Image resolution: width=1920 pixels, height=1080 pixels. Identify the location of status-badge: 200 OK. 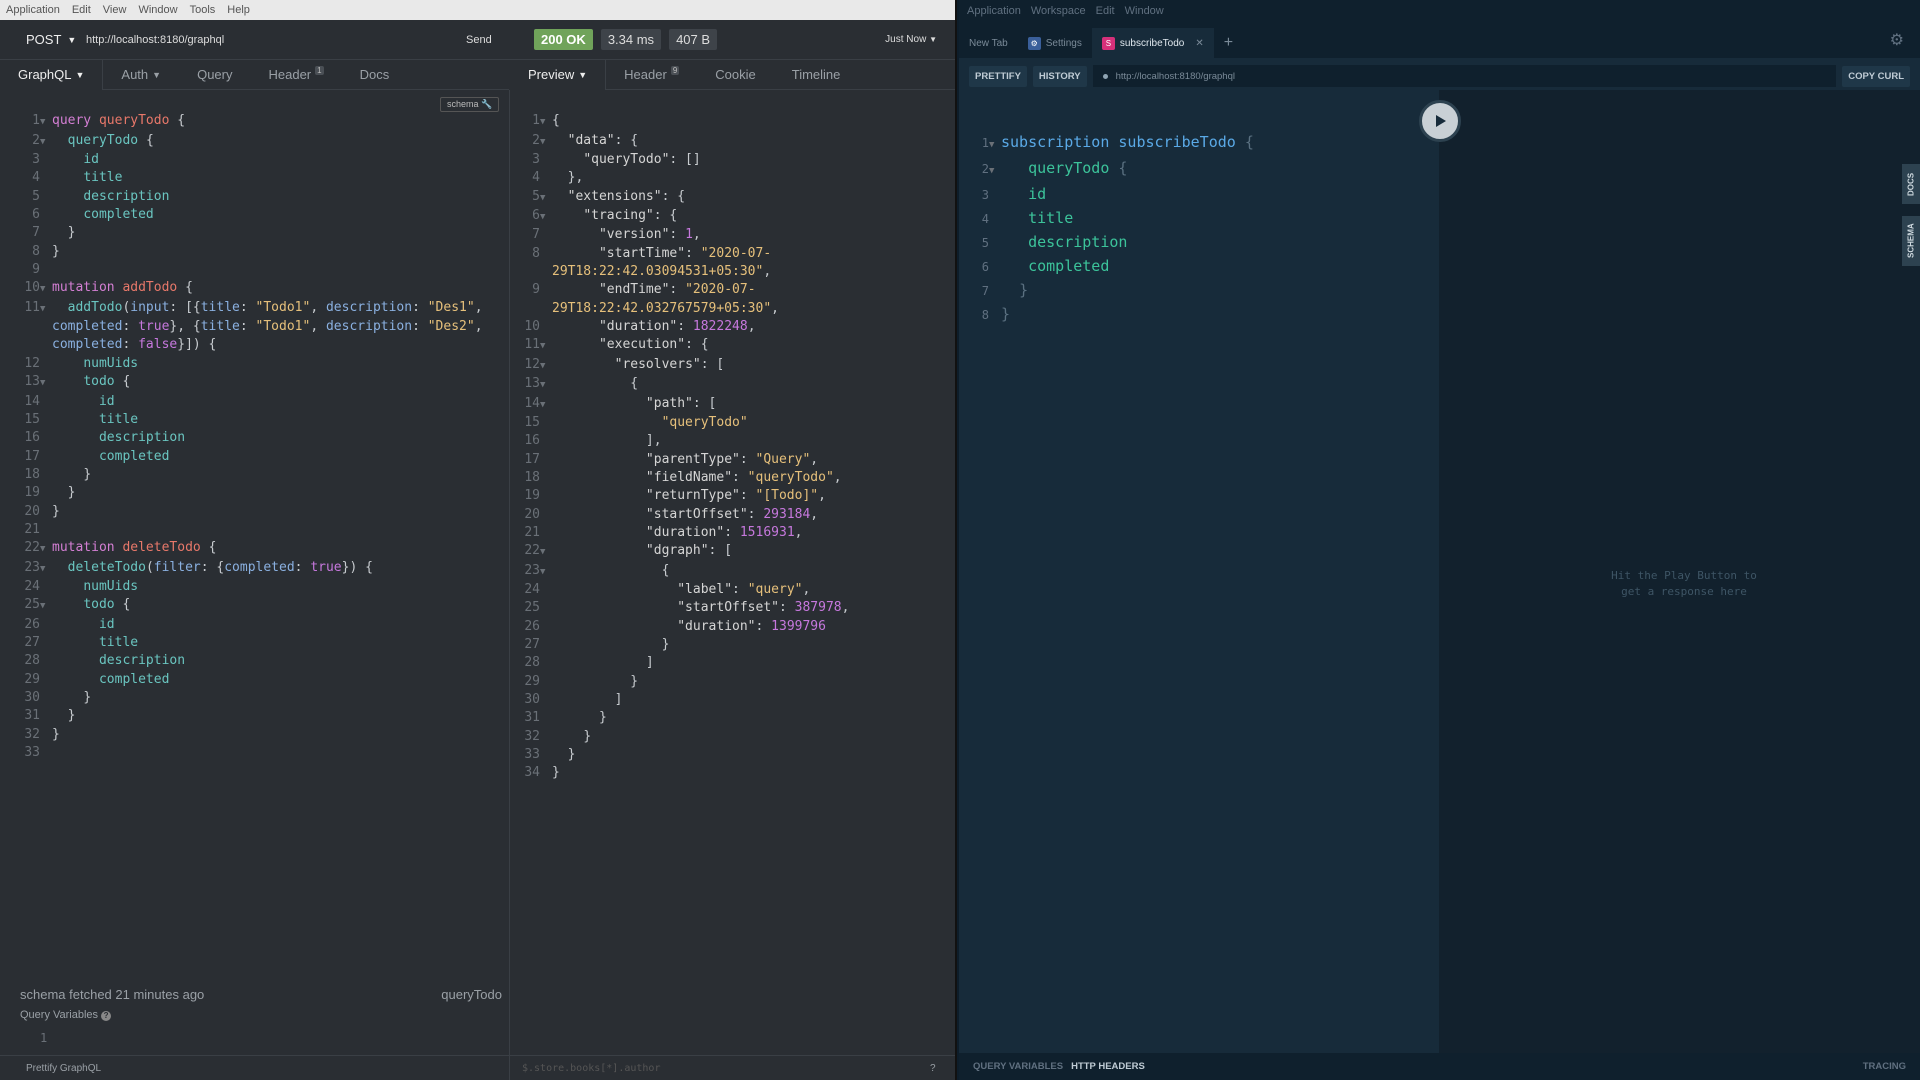
(563, 39).